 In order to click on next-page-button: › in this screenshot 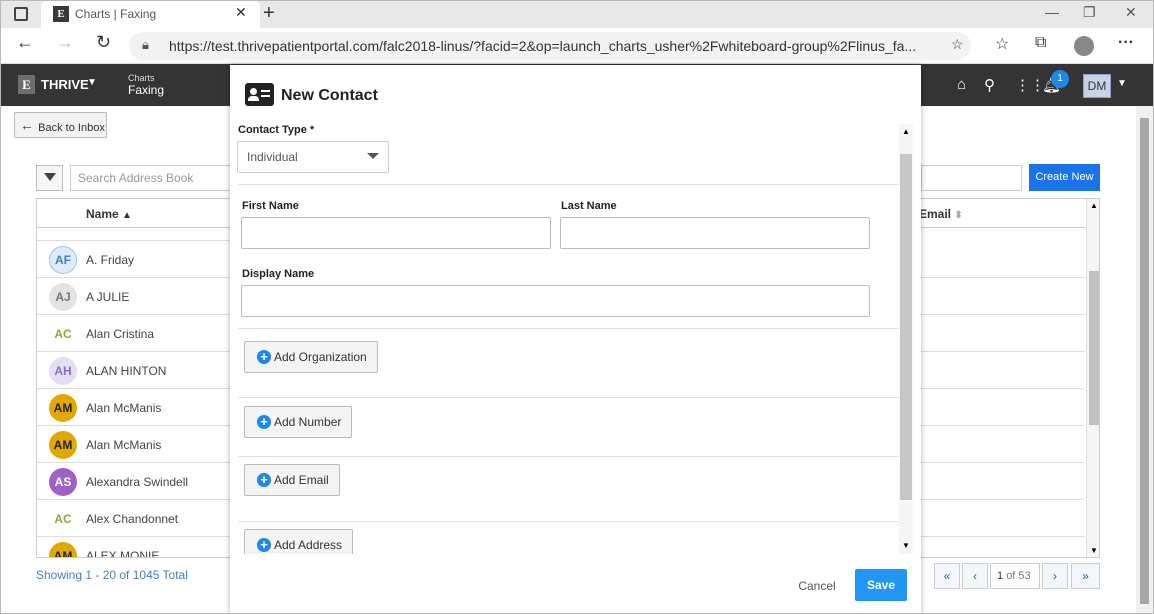, I will do `click(1055, 576)`.